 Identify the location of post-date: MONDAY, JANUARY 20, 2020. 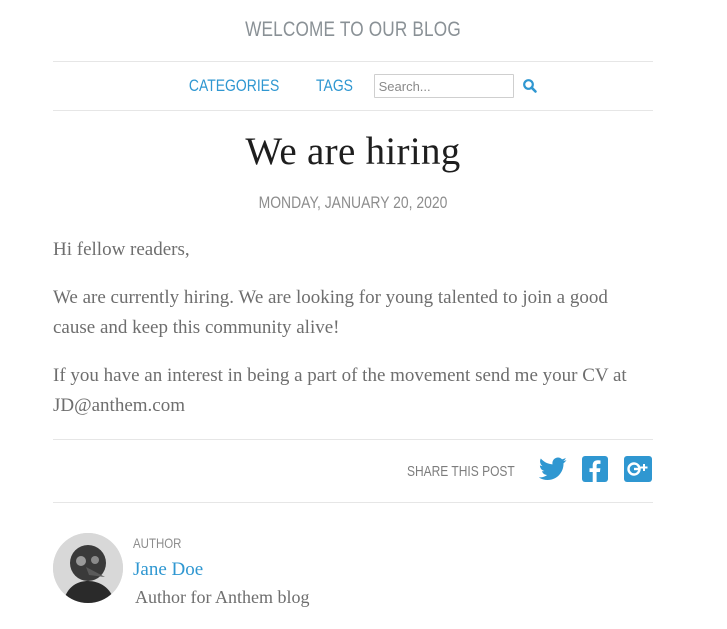
(353, 202).